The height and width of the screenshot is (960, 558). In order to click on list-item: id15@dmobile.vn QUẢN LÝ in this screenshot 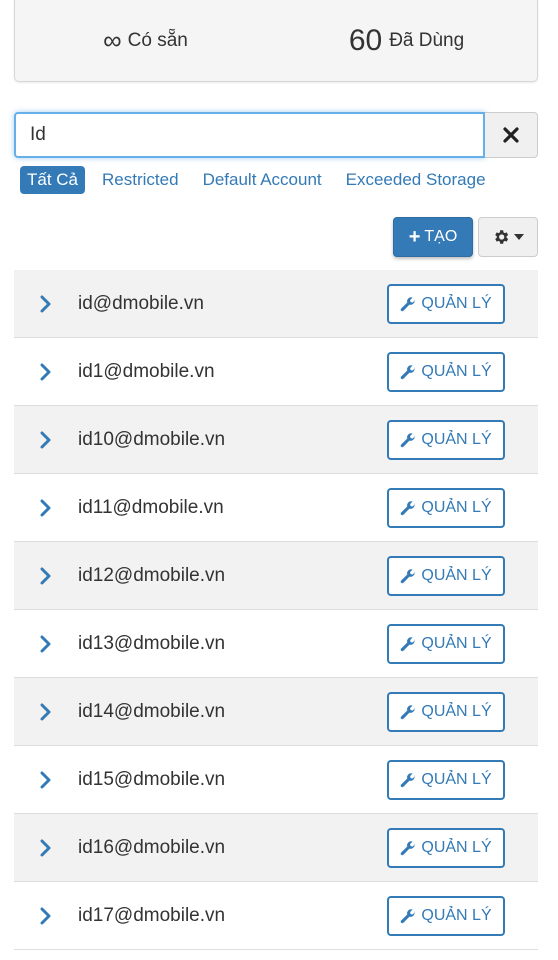, I will do `click(276, 780)`.